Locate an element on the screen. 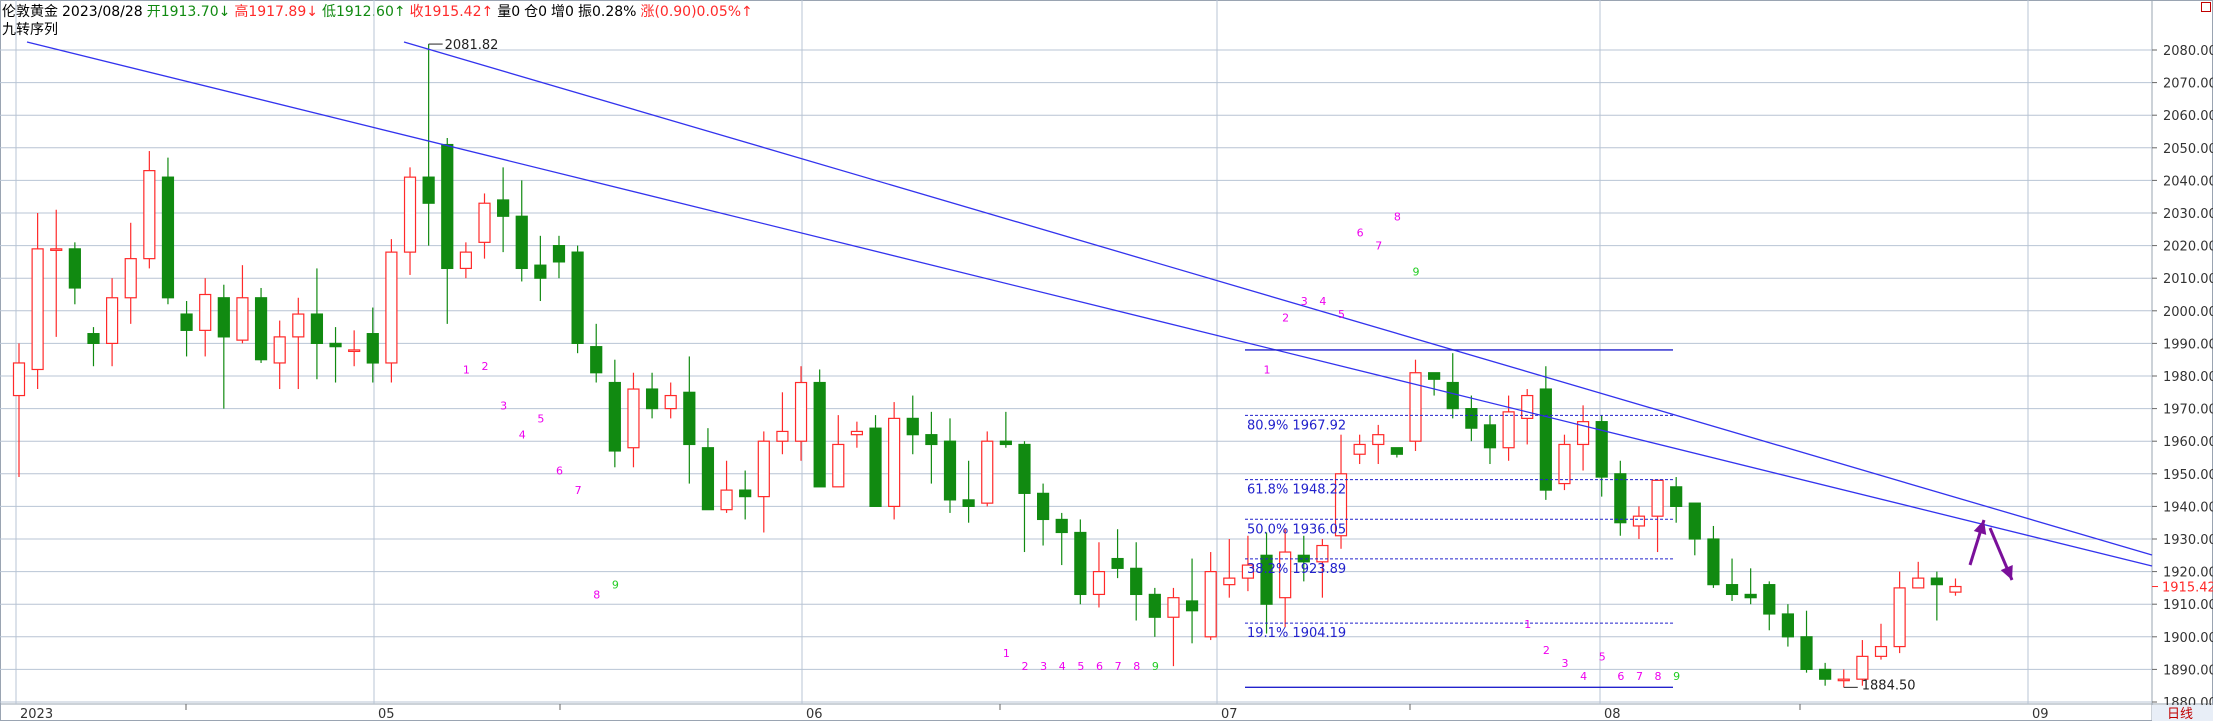  y-tick-label: 1950.00 is located at coordinates (2188, 475).